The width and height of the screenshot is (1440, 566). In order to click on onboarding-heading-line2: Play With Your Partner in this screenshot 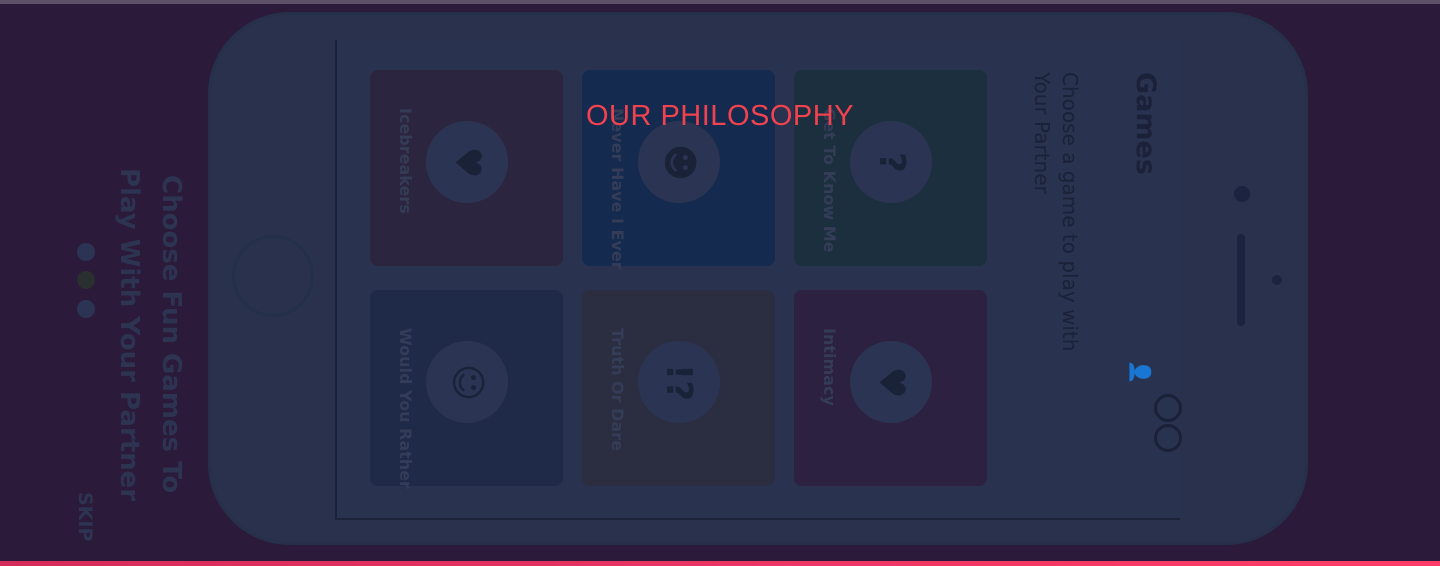, I will do `click(129, 335)`.